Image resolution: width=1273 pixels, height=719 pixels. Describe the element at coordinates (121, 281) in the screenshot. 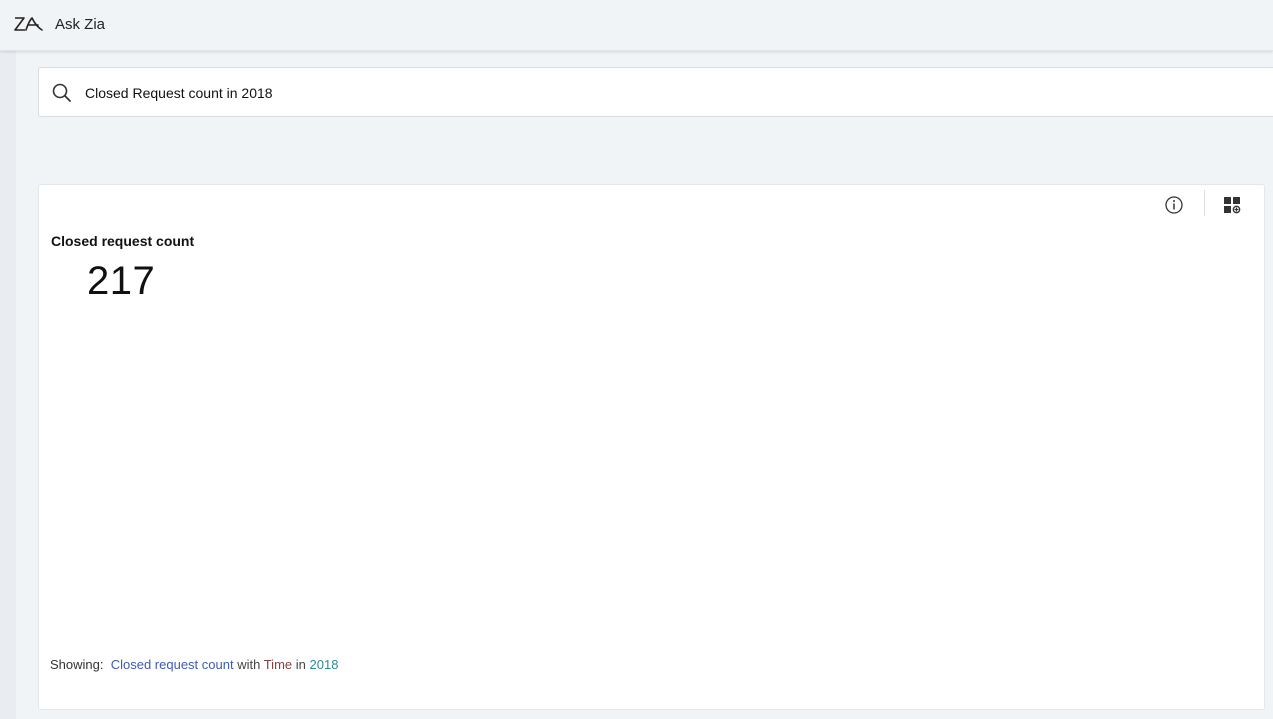

I see `kpi-value: 217` at that location.